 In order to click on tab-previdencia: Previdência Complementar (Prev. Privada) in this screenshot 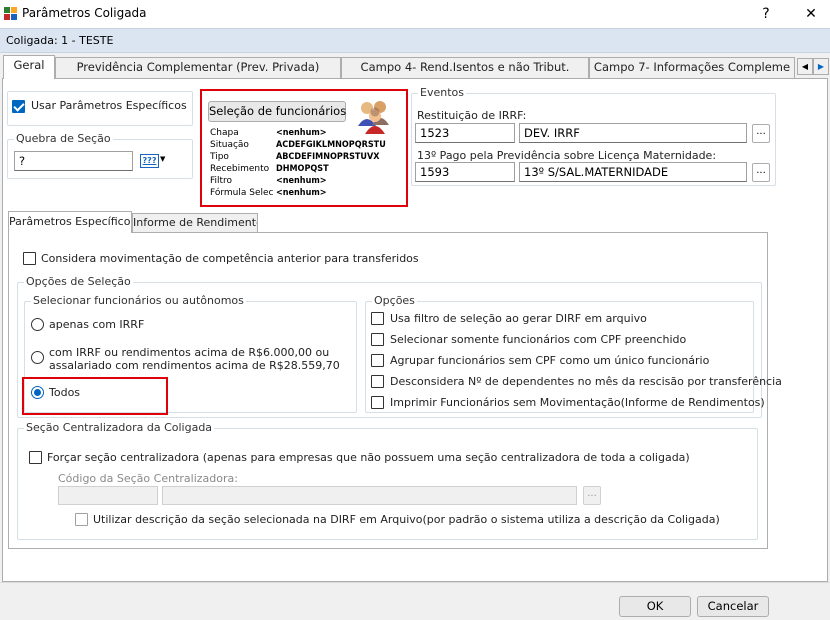, I will do `click(198, 67)`.